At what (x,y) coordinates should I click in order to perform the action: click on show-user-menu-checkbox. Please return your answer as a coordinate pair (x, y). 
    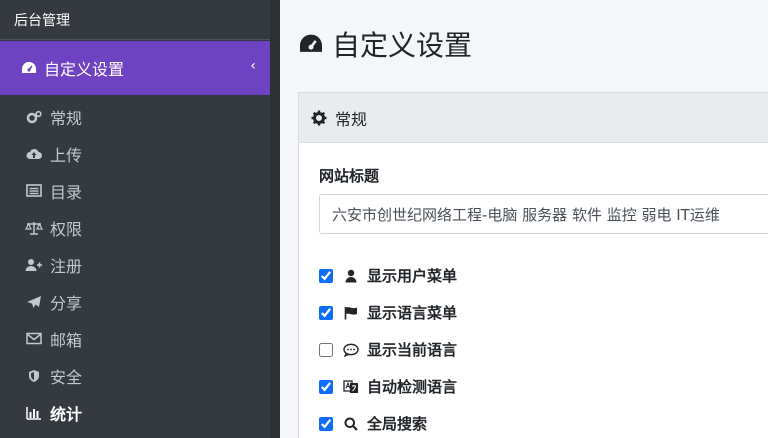
    Looking at the image, I should click on (326, 275).